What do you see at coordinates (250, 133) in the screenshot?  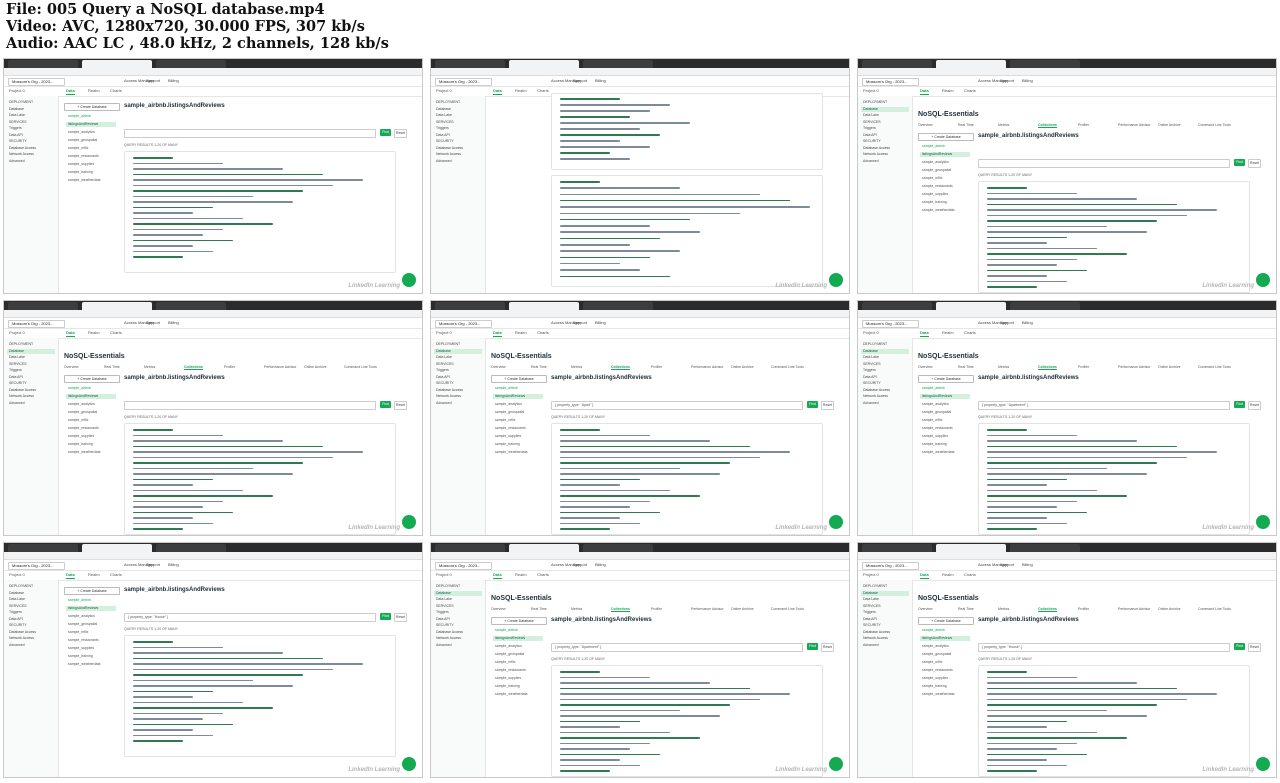 I see `filter-input` at bounding box center [250, 133].